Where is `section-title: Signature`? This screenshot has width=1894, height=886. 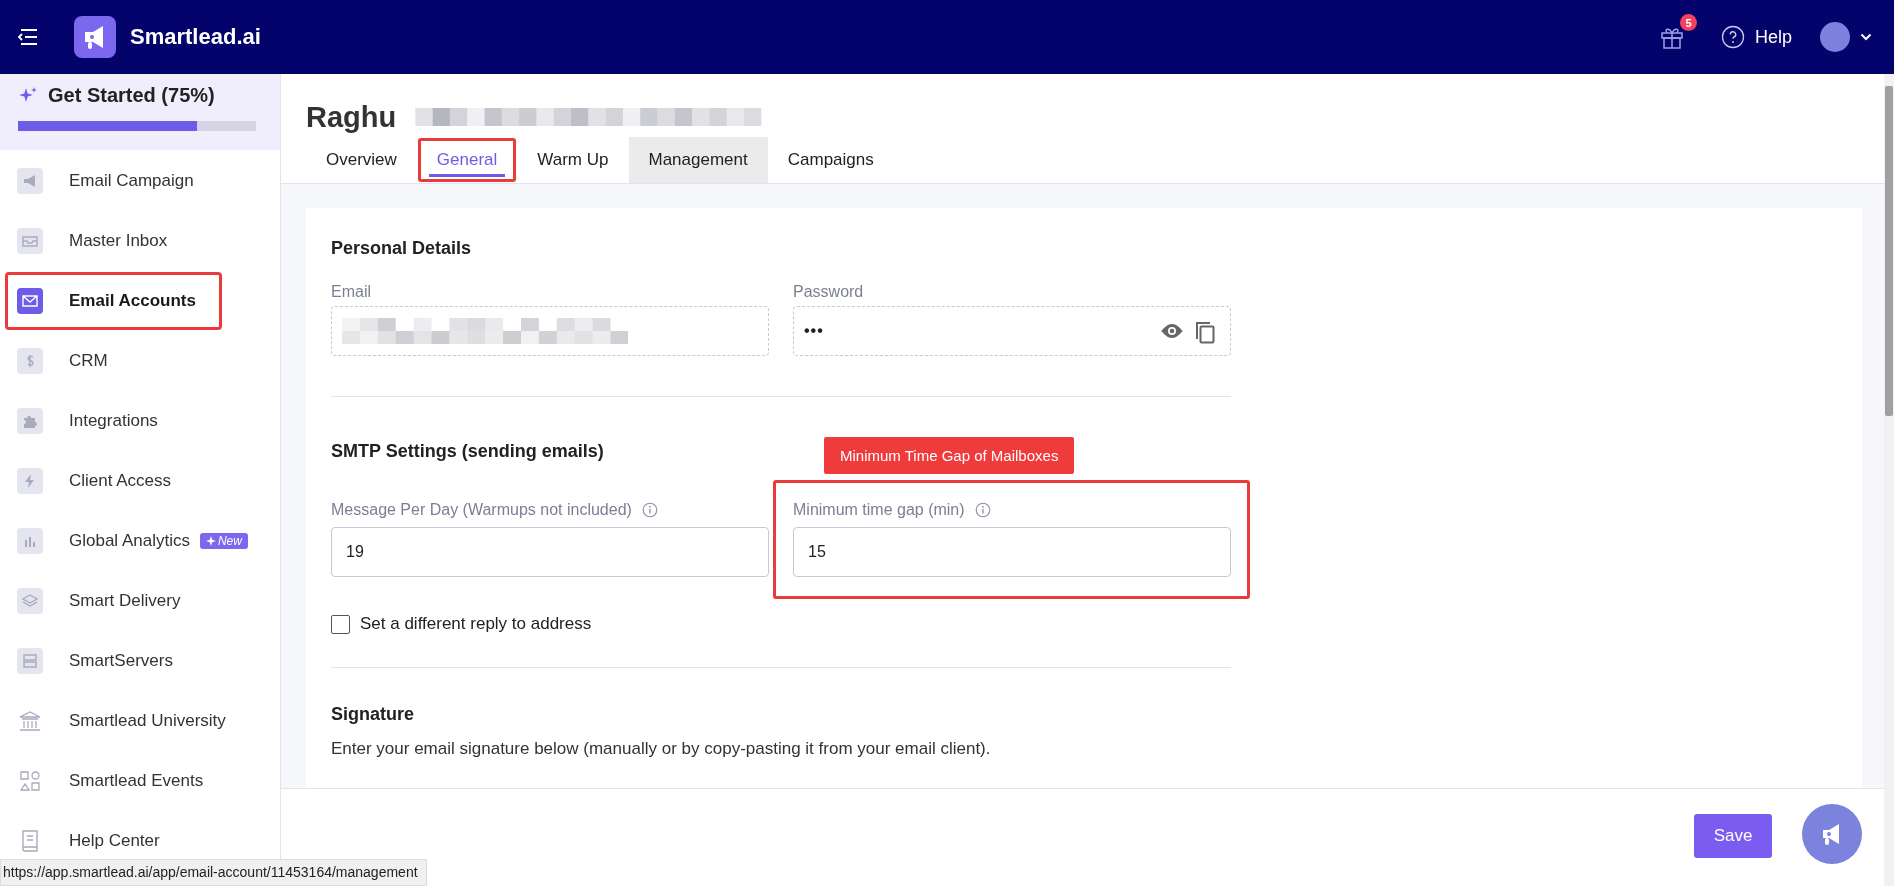
section-title: Signature is located at coordinates (373, 714).